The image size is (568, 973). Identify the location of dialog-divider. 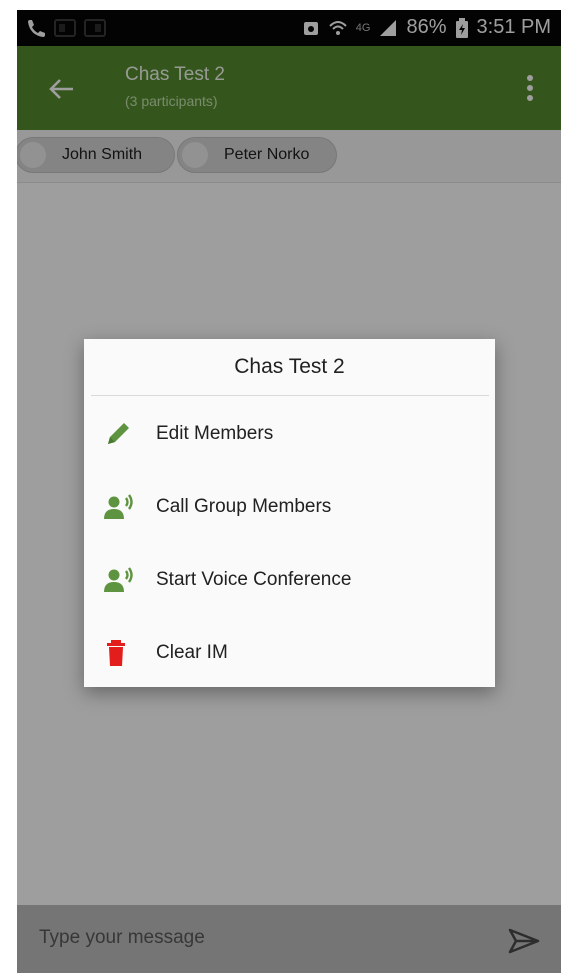
(290, 395).